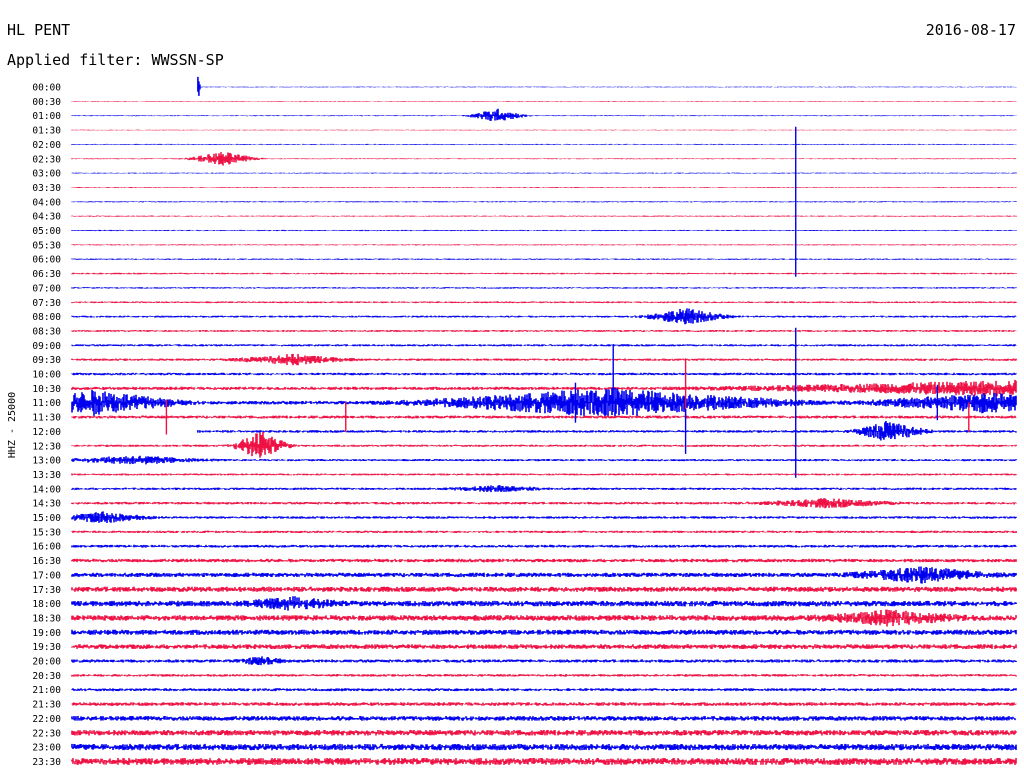 This screenshot has width=1024, height=780. Describe the element at coordinates (46, 461) in the screenshot. I see `y-tick-label: 13:00` at that location.